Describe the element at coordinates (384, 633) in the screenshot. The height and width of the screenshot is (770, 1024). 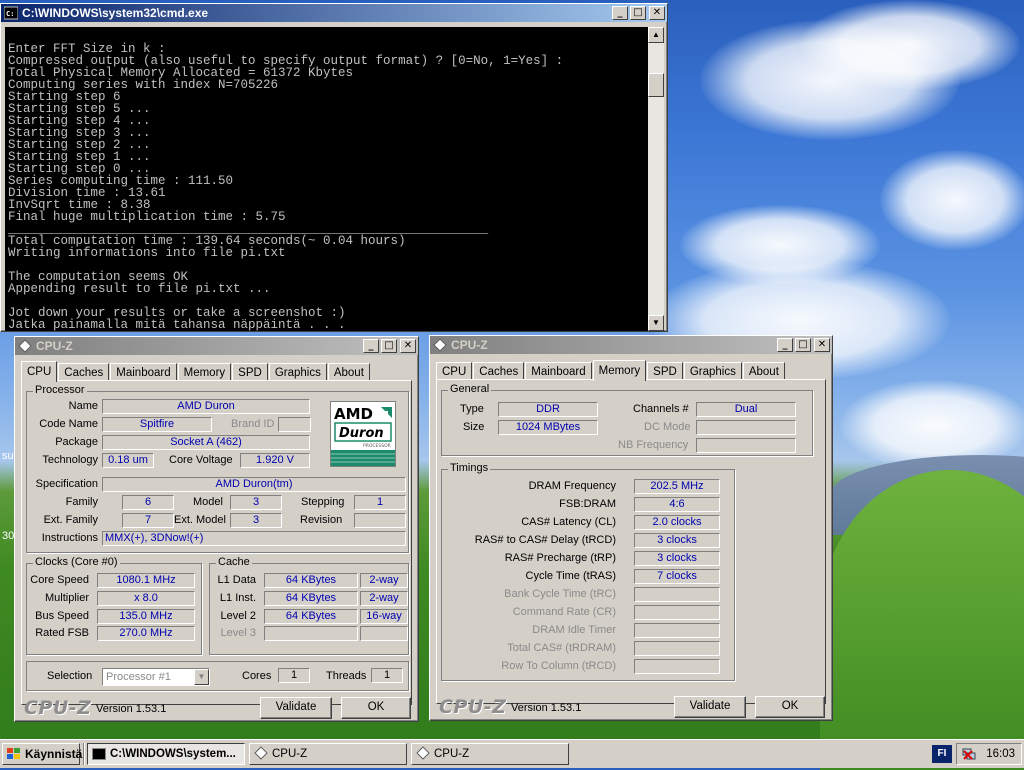
I see `level3-ways` at that location.